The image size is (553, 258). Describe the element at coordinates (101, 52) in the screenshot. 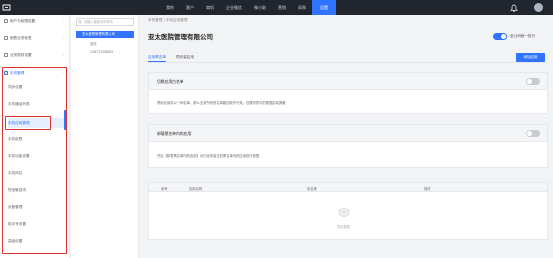

I see `tree-node-phone-number: 13871558883` at that location.